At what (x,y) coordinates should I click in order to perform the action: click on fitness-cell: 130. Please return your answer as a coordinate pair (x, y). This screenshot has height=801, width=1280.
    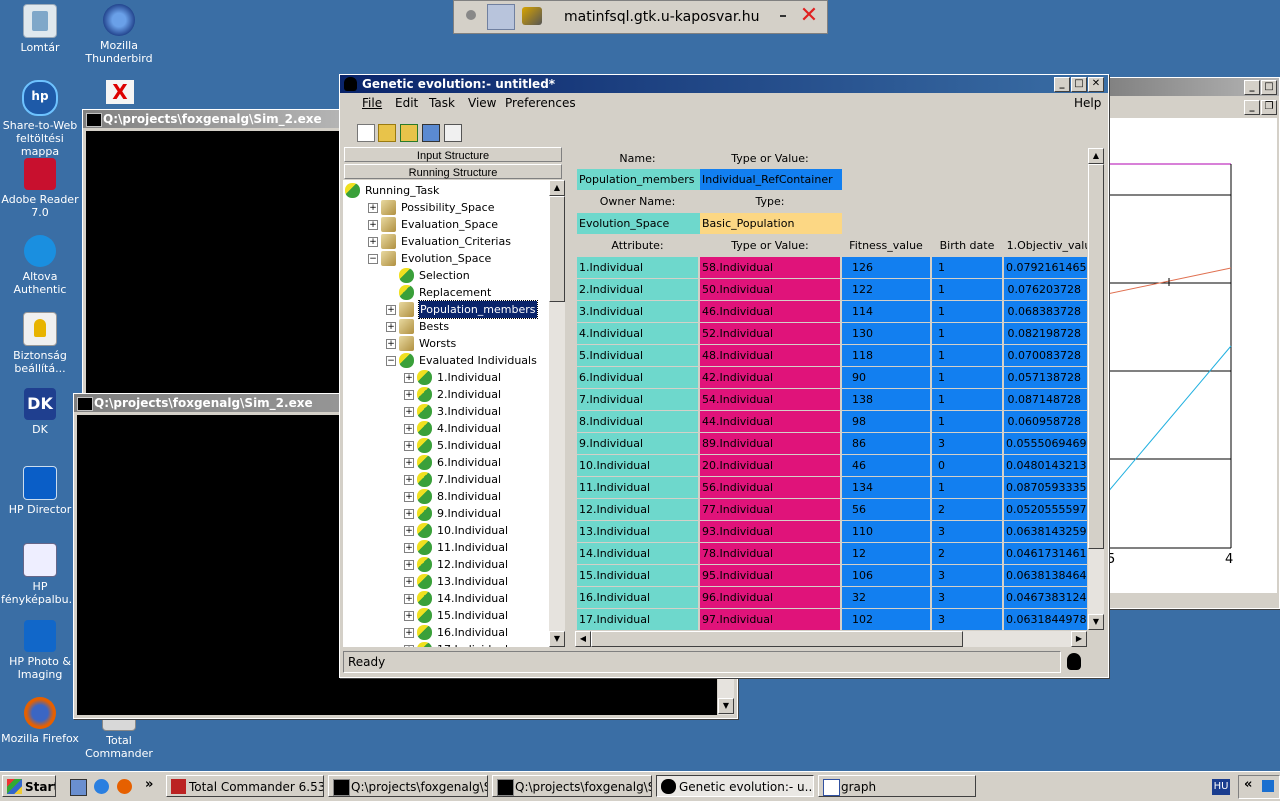
    Looking at the image, I should click on (886, 333).